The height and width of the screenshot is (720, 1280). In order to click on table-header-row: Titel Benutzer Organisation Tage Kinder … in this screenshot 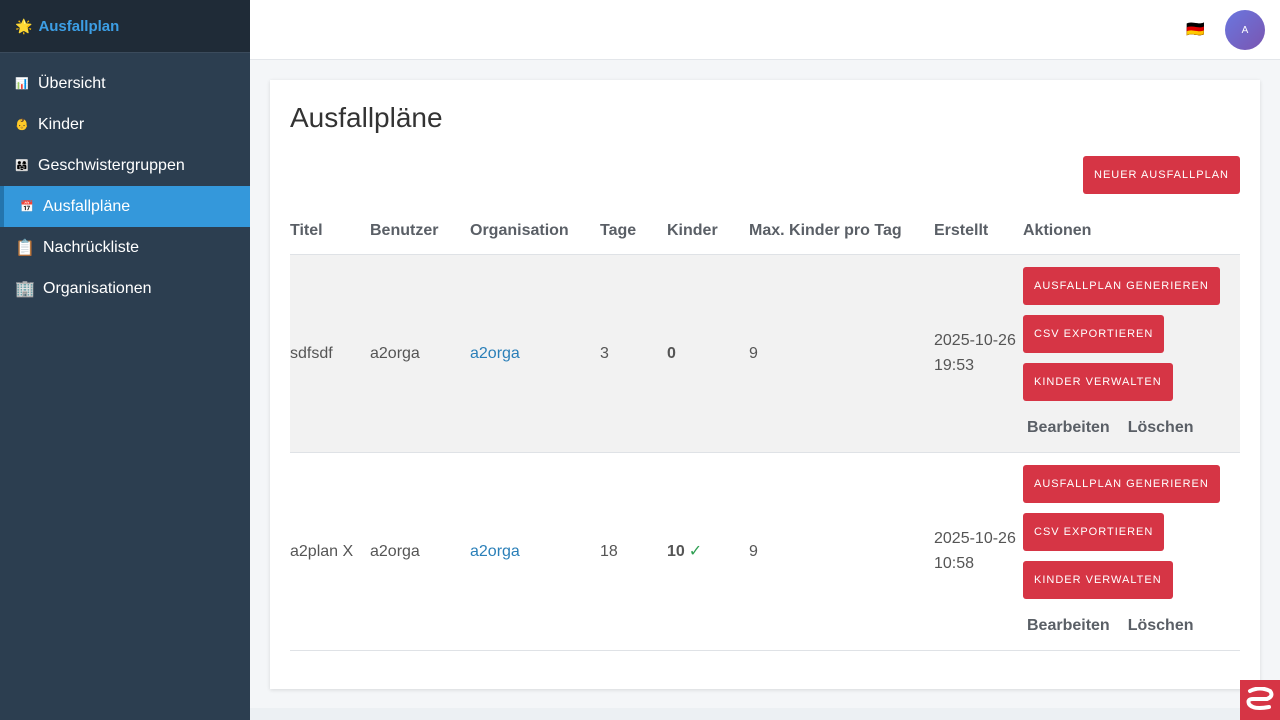, I will do `click(765, 231)`.